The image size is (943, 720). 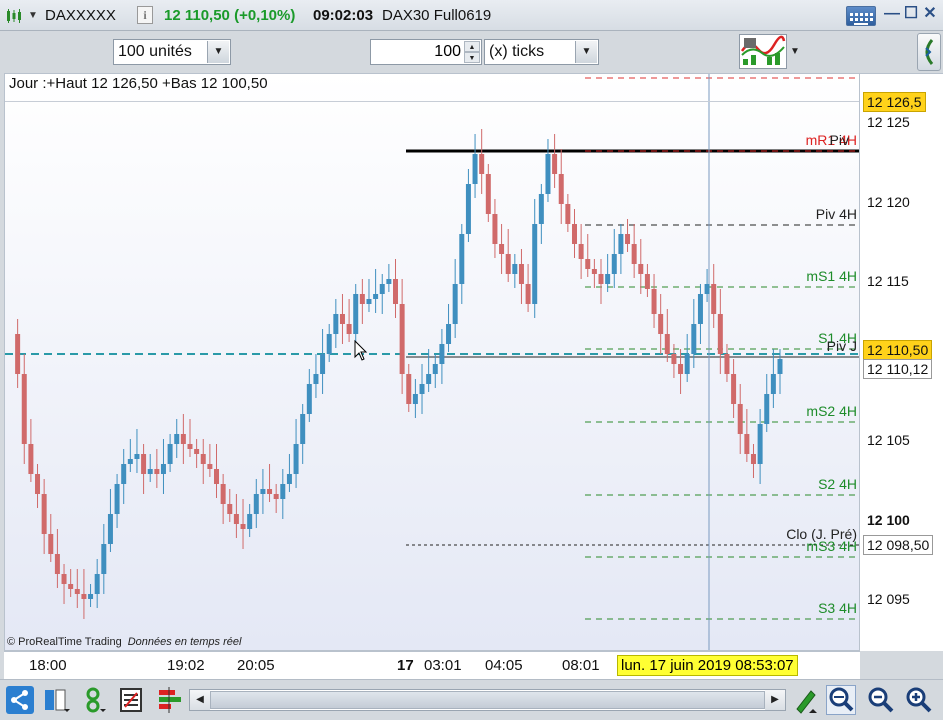 I want to click on scroll-right-icon: ▶, so click(x=775, y=700).